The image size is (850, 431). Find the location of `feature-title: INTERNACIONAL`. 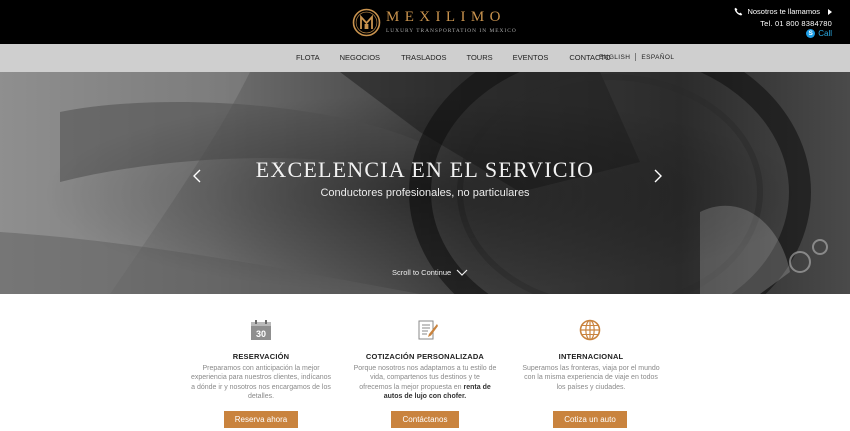

feature-title: INTERNACIONAL is located at coordinates (591, 356).